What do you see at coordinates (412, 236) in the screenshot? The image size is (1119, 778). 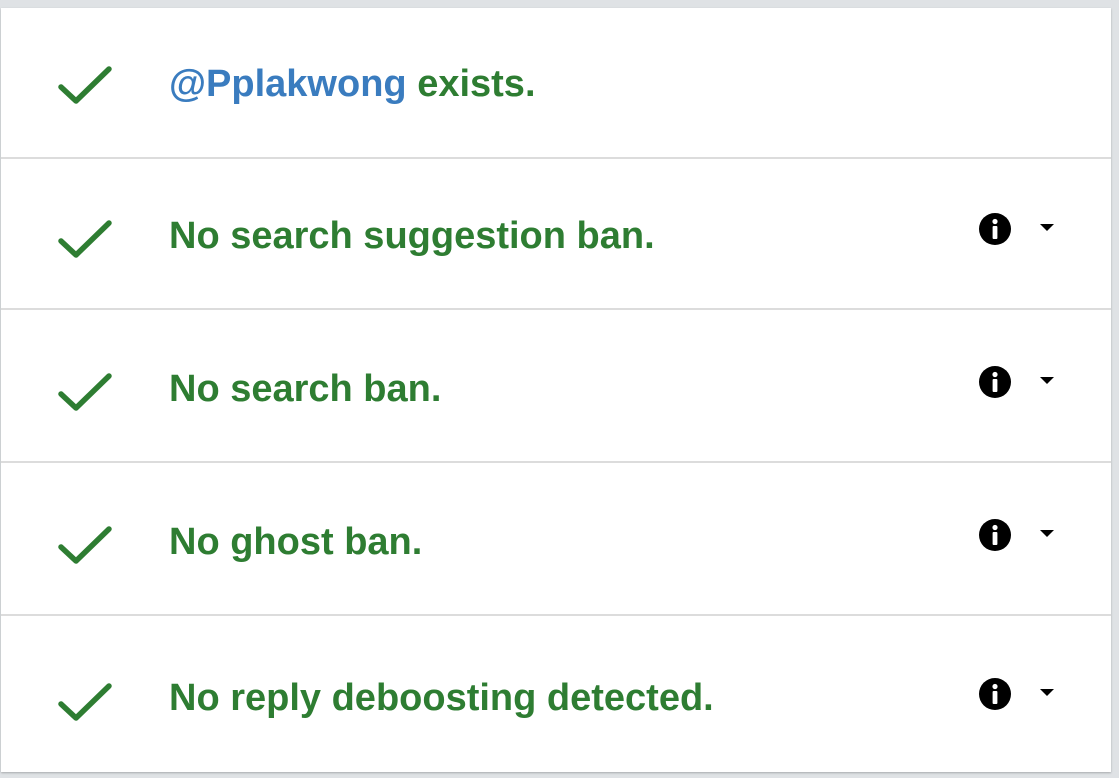 I see `result-label: No search suggestion ban.` at bounding box center [412, 236].